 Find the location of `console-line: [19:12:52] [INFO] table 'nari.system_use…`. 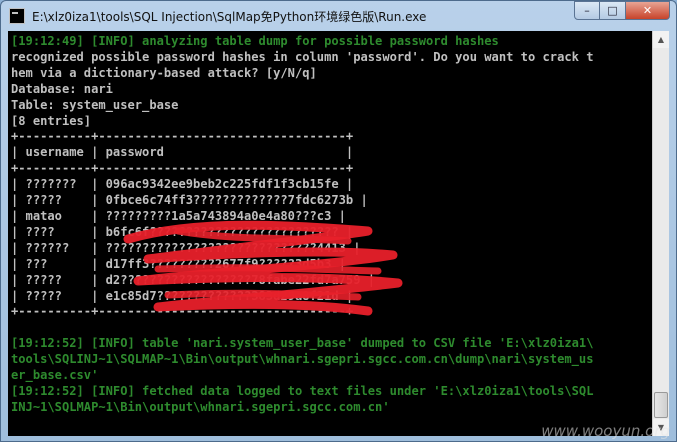

console-line: [19:12:52] [INFO] table 'nari.system_use… is located at coordinates (302, 343).